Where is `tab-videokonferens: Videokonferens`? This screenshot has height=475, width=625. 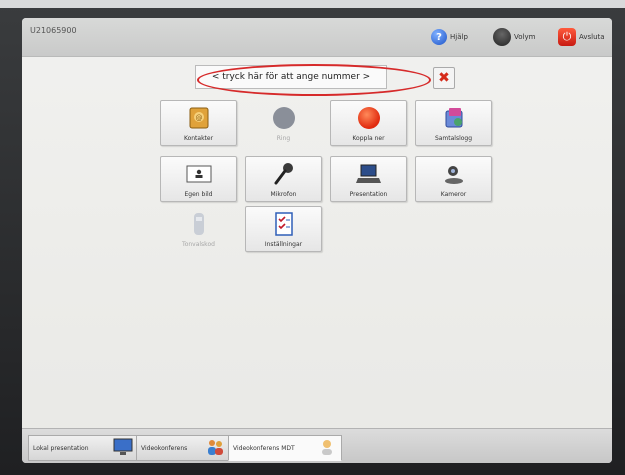 tab-videokonferens: Videokonferens is located at coordinates (183, 448).